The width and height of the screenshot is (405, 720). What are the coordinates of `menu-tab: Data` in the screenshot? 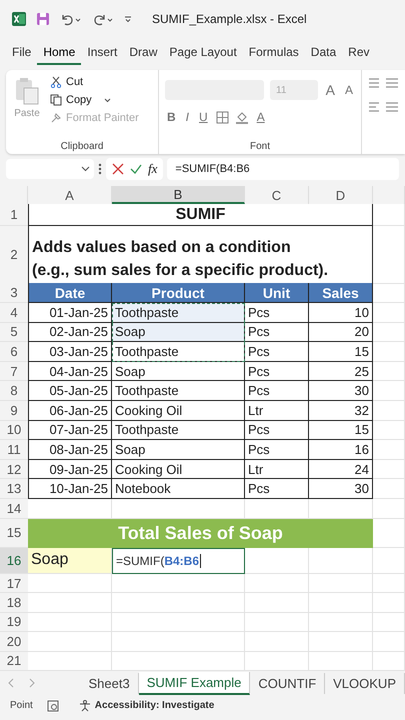 It's located at (323, 53).